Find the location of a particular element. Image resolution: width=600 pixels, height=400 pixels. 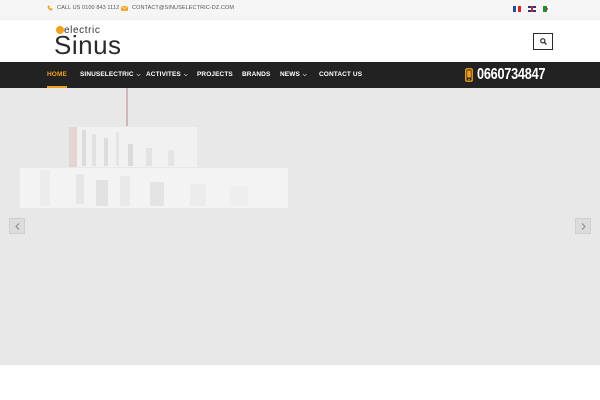

flag-arabic is located at coordinates (547, 9).